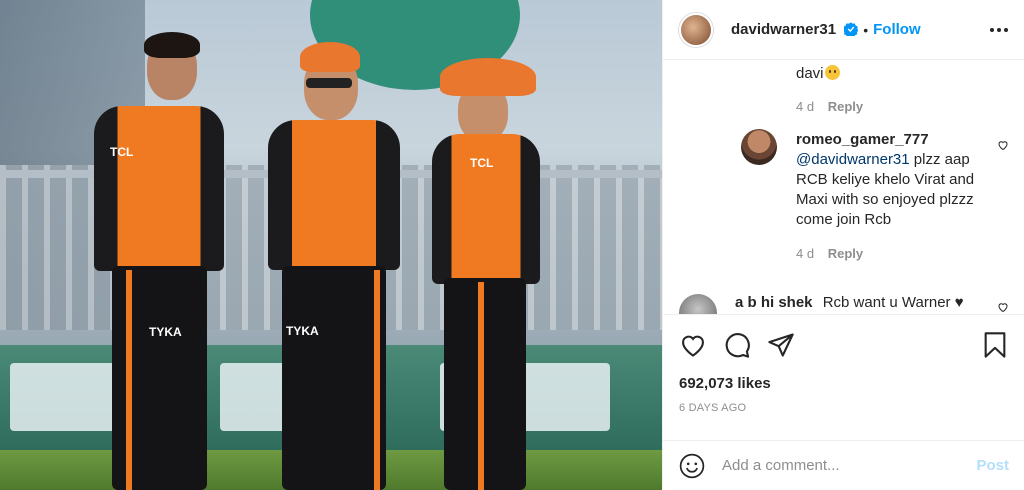 This screenshot has height=490, width=1024. I want to click on author-avatar, so click(696, 29).